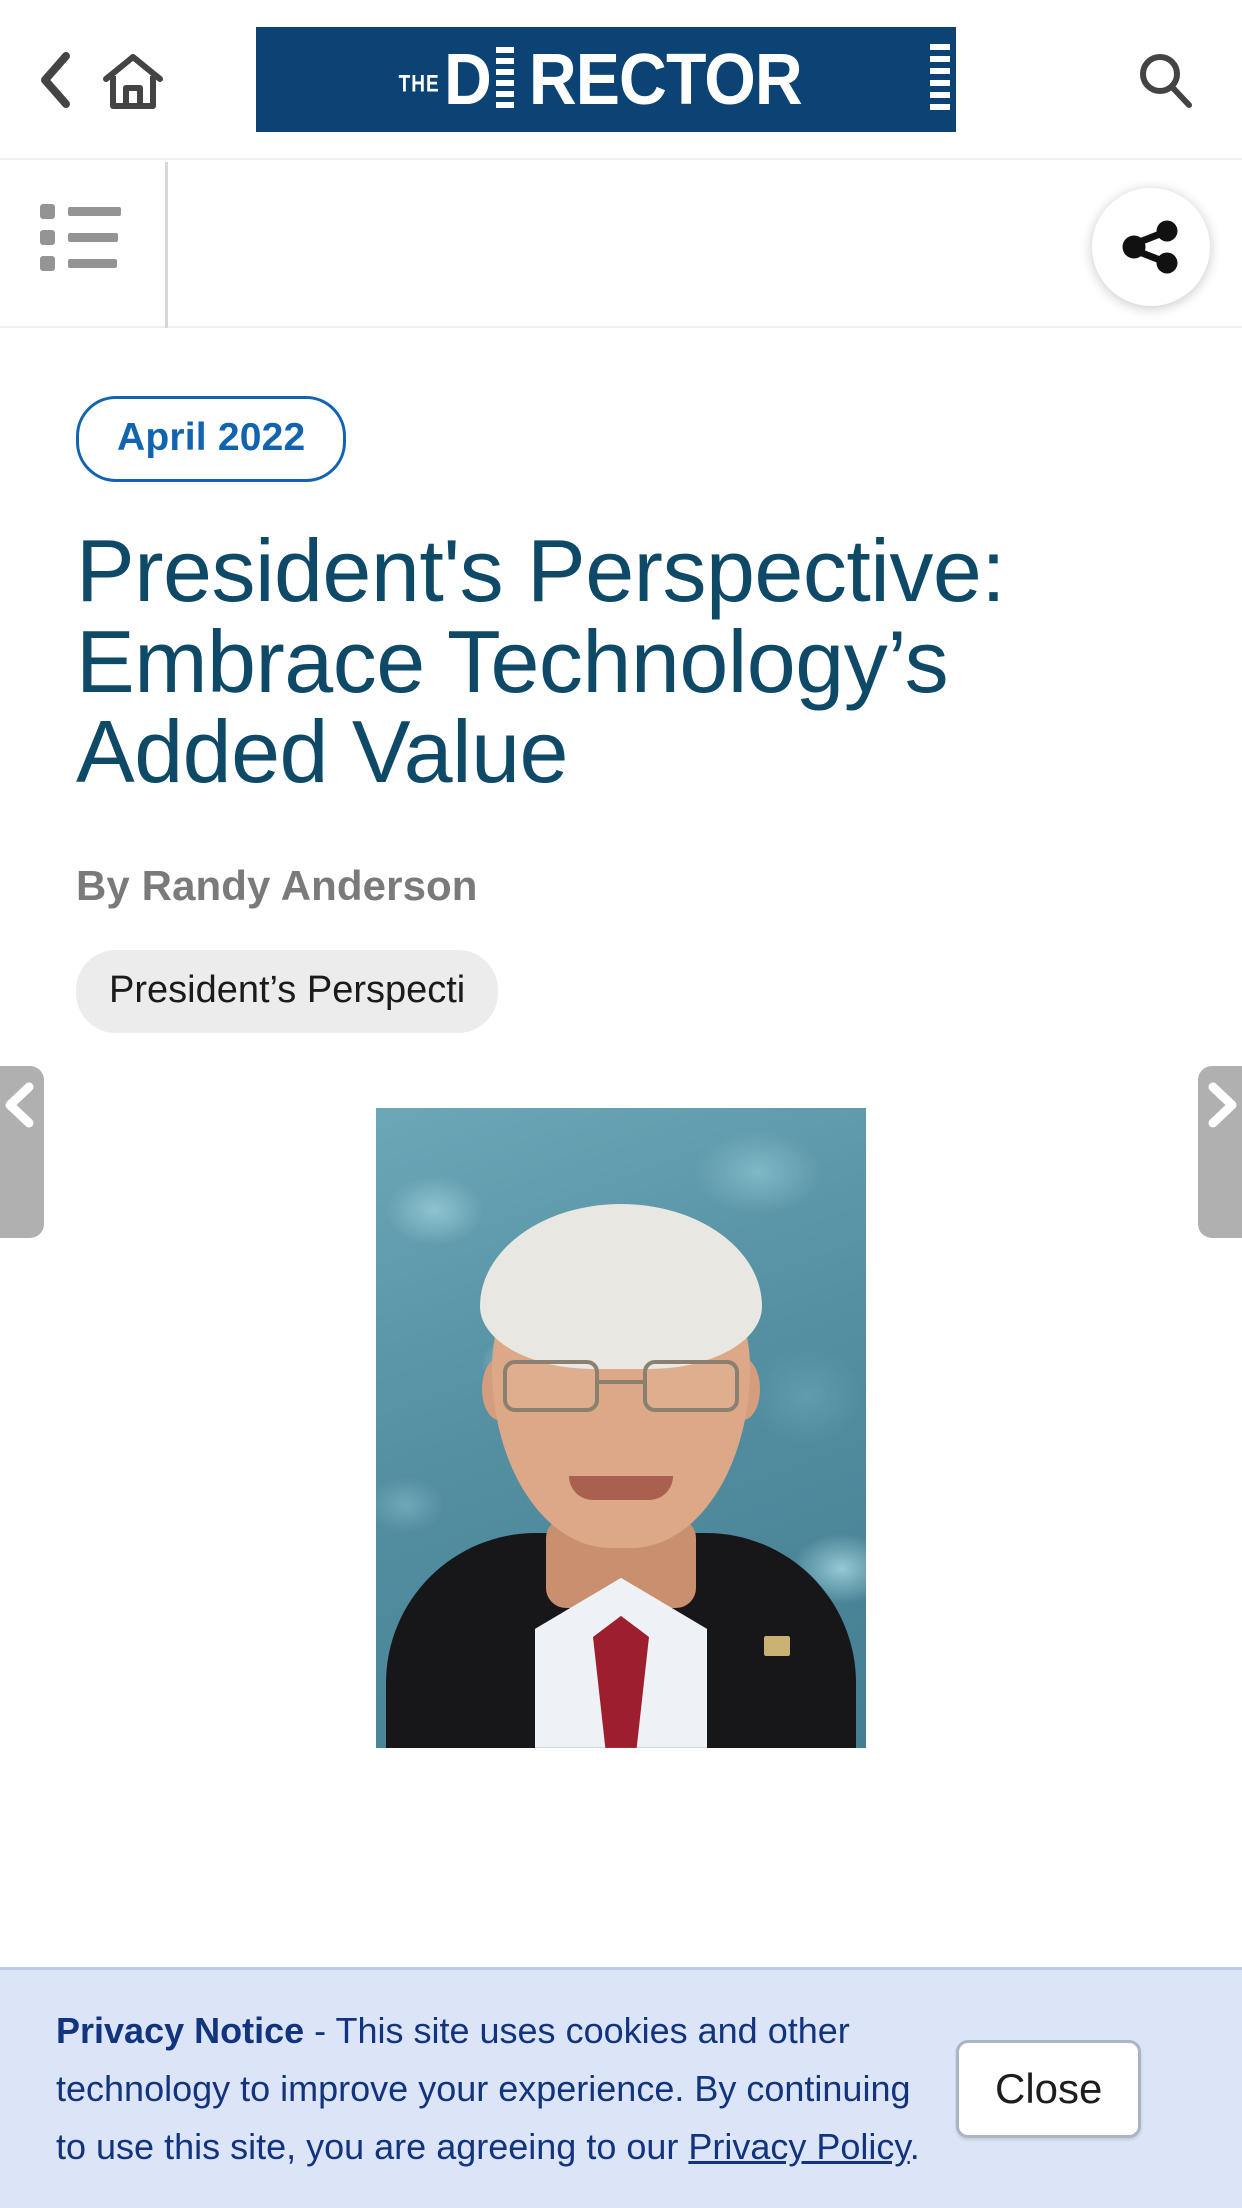 The image size is (1242, 2208). I want to click on table-of-contents-button, so click(85, 237).